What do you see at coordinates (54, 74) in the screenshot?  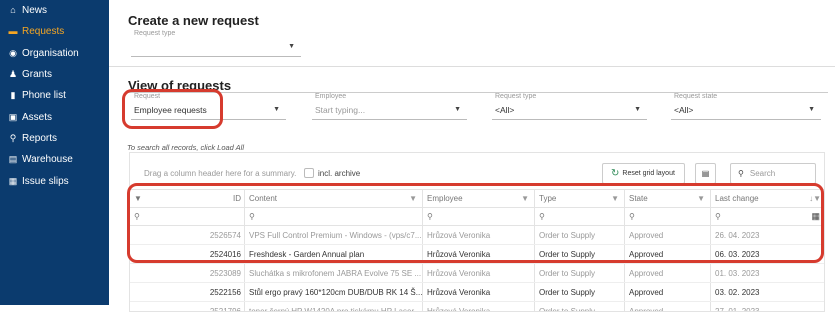 I see `sidebar-item-grants: ♟ Grants` at bounding box center [54, 74].